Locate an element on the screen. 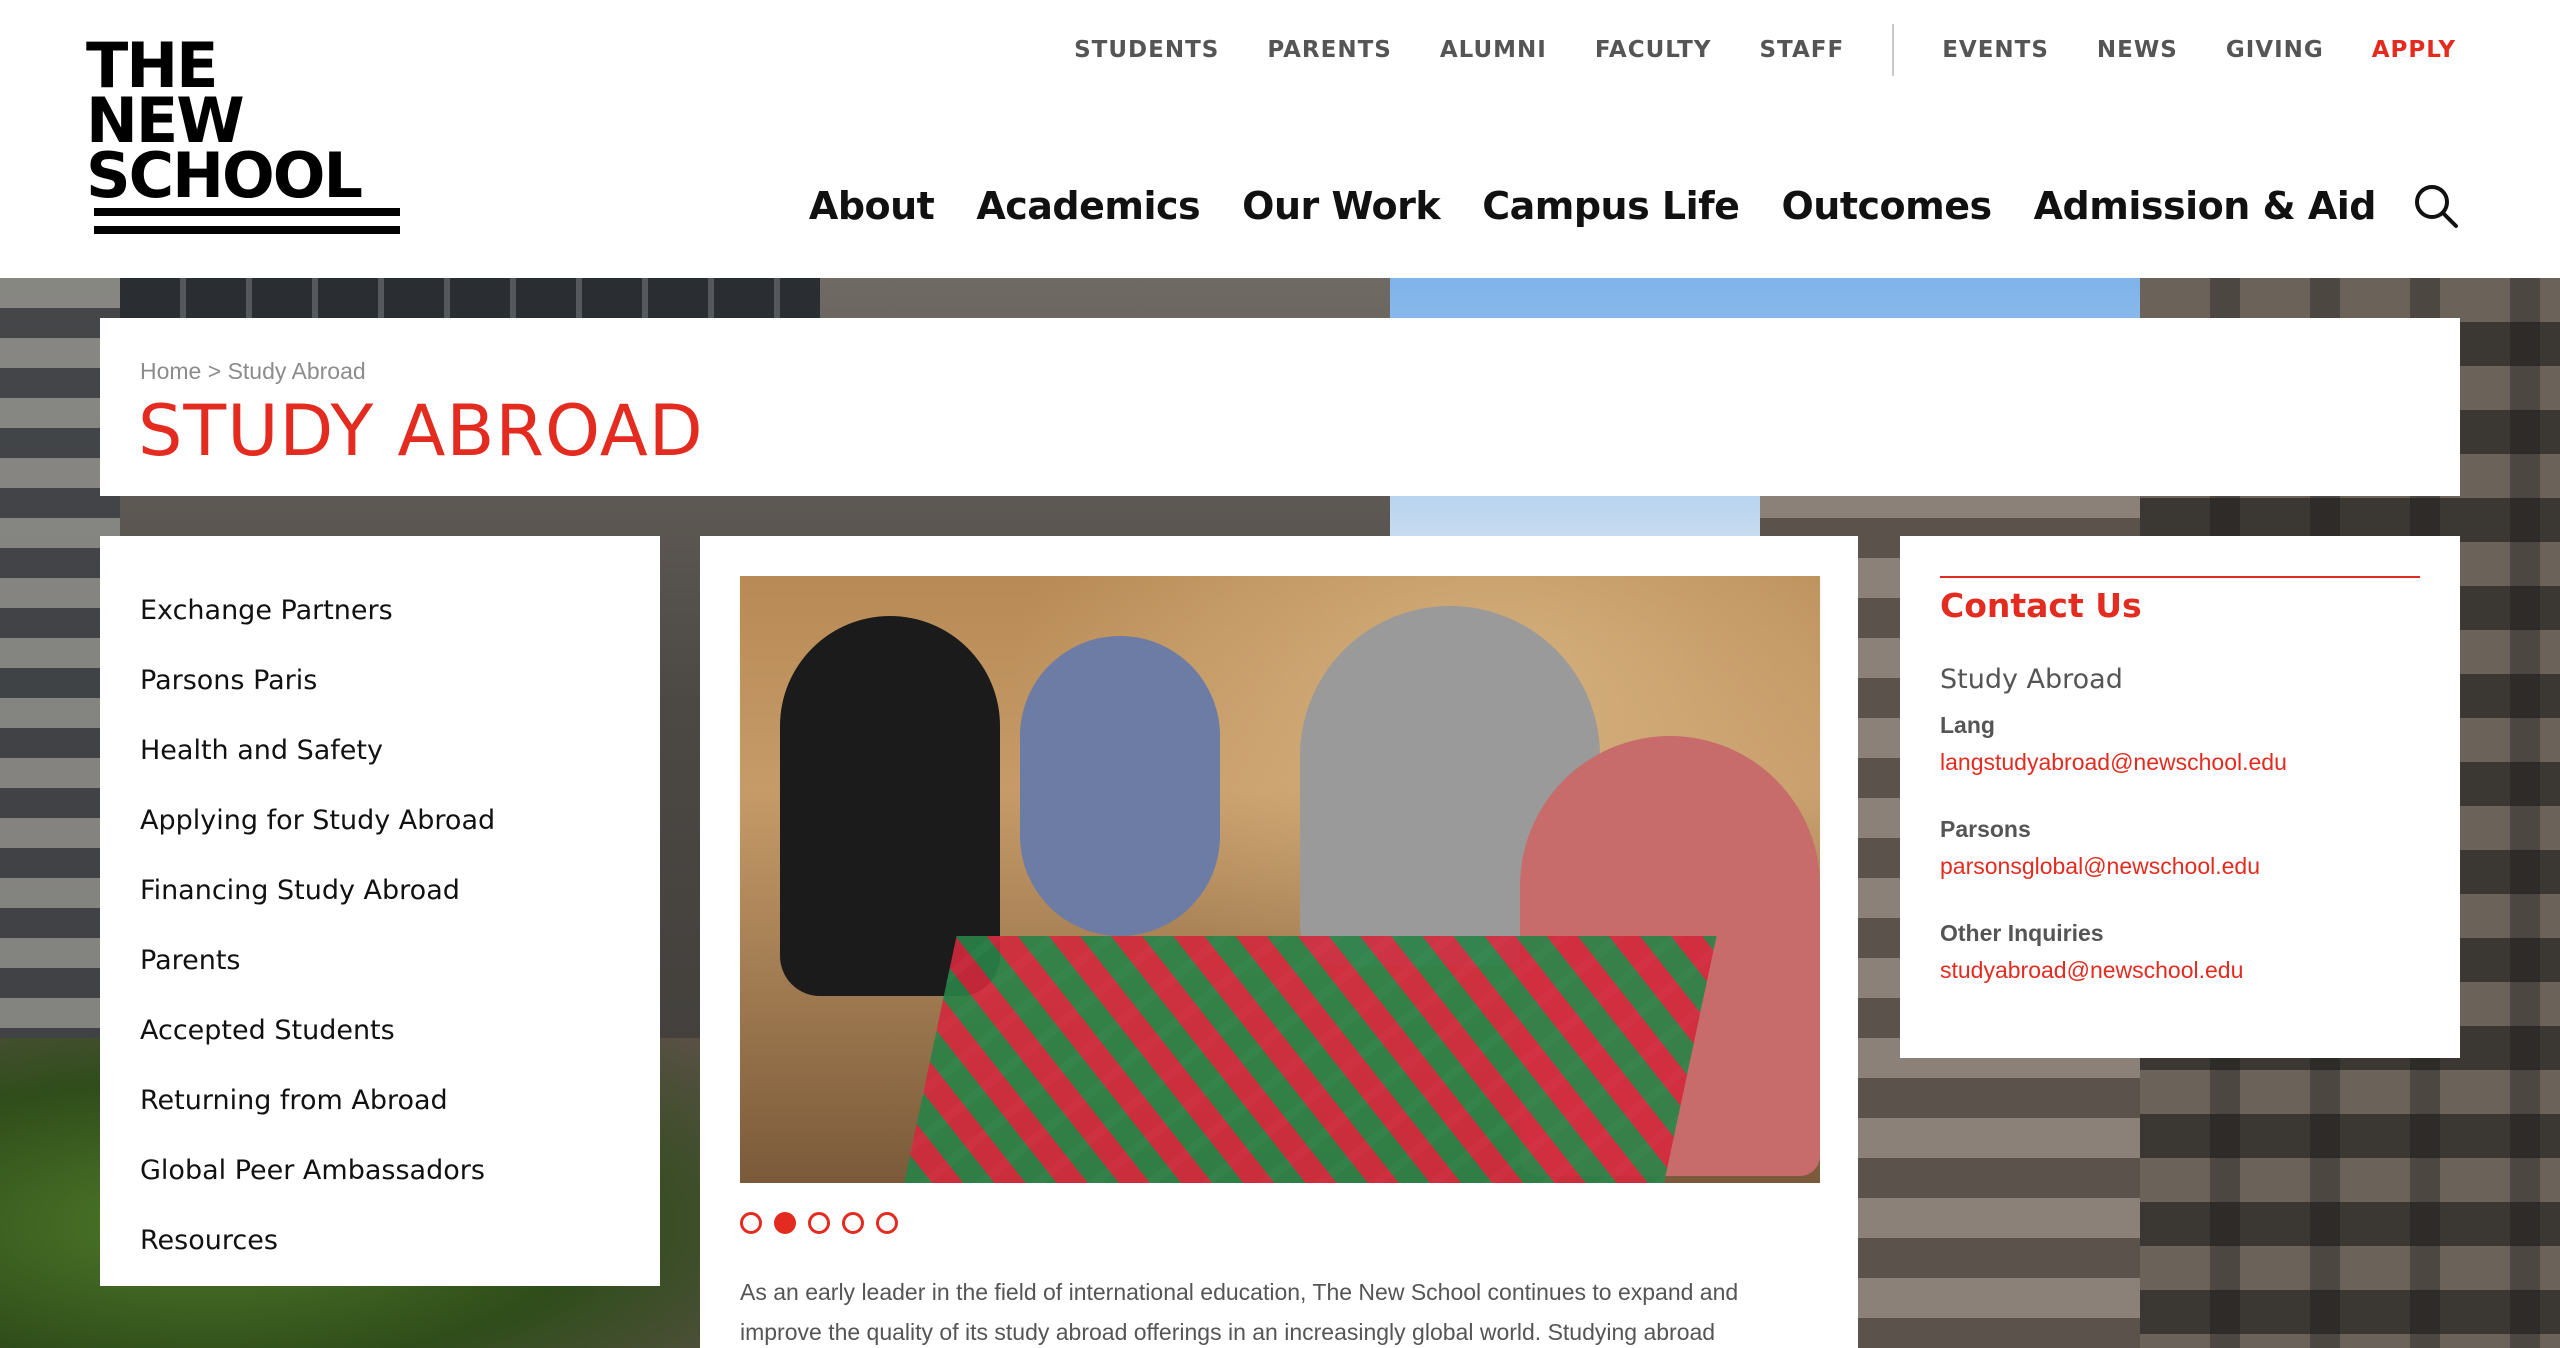 The width and height of the screenshot is (2560, 1348). the-new-school-logo: THE NEW SCHOOL is located at coordinates (246, 139).